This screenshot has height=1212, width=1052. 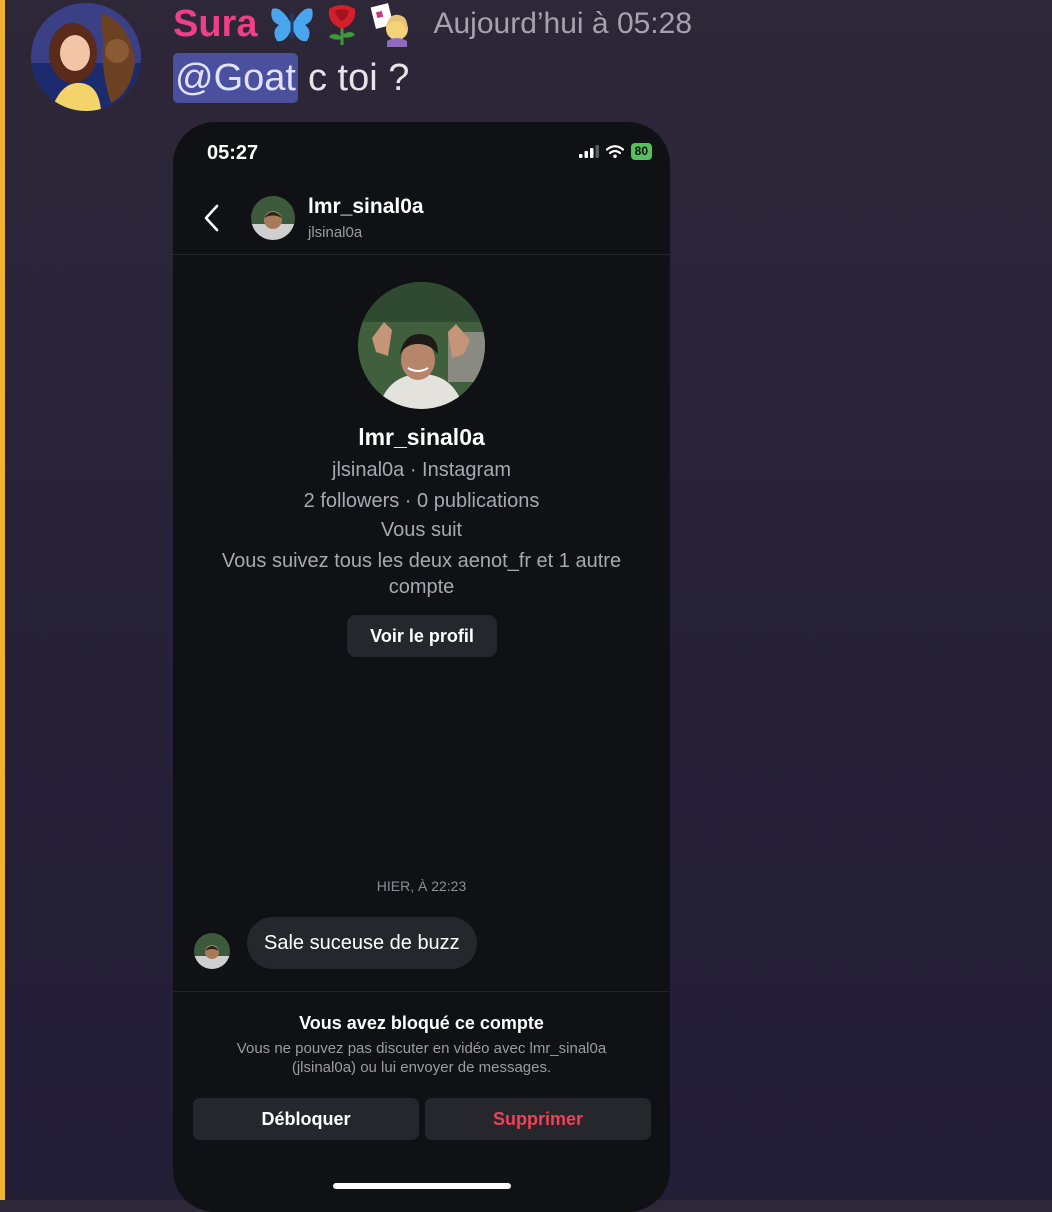 I want to click on blocked-title: Vous avez bloqué ce compte, so click(x=421, y=1023).